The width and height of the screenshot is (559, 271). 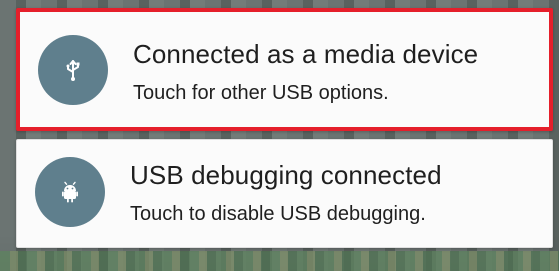 What do you see at coordinates (306, 54) in the screenshot?
I see `notification-title: Connected as a media device` at bounding box center [306, 54].